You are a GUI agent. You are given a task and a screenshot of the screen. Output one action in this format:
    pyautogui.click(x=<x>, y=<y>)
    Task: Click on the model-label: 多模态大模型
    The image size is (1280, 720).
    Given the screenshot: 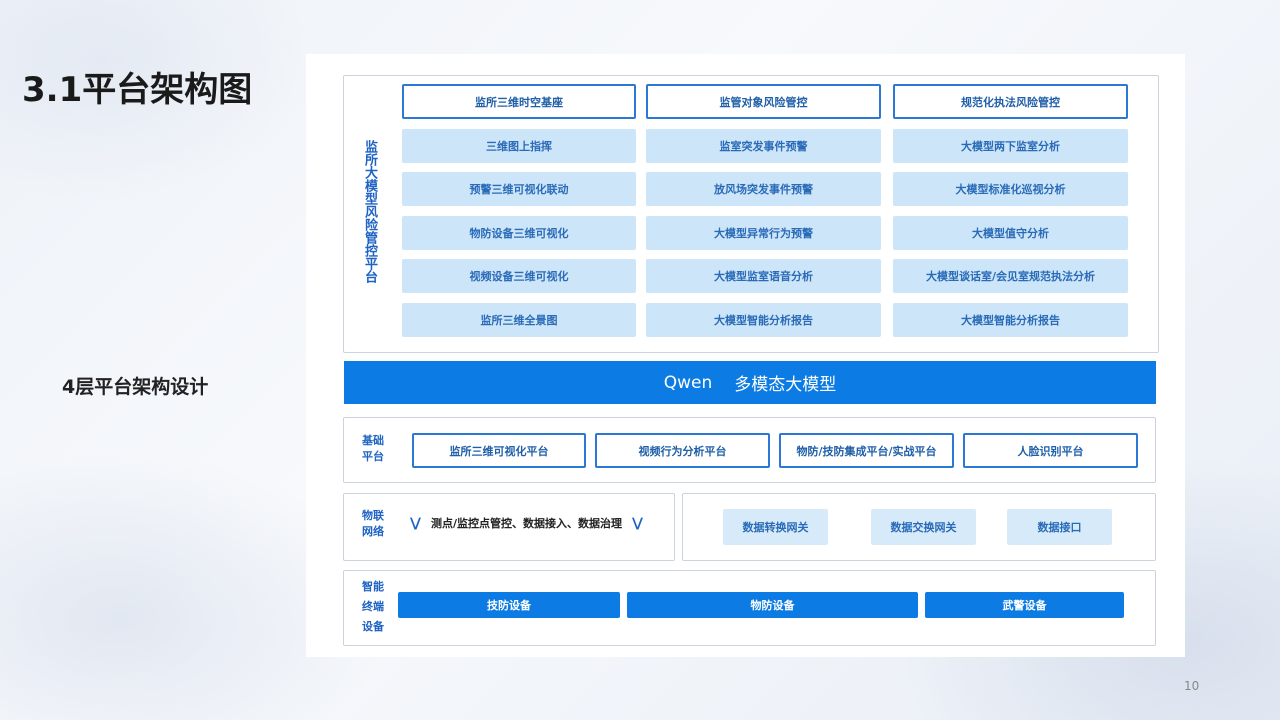 What is the action you would take?
    pyautogui.click(x=785, y=385)
    